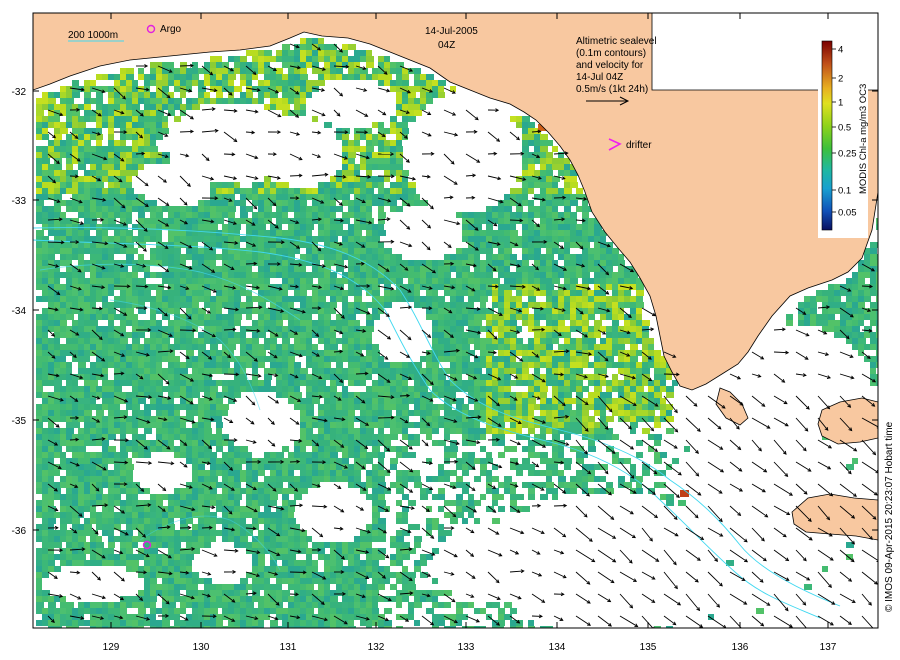 This screenshot has width=900, height=660. Describe the element at coordinates (612, 89) in the screenshot. I see `altimetry-note-line5: 0.5m/s (1kt 24h)` at that location.